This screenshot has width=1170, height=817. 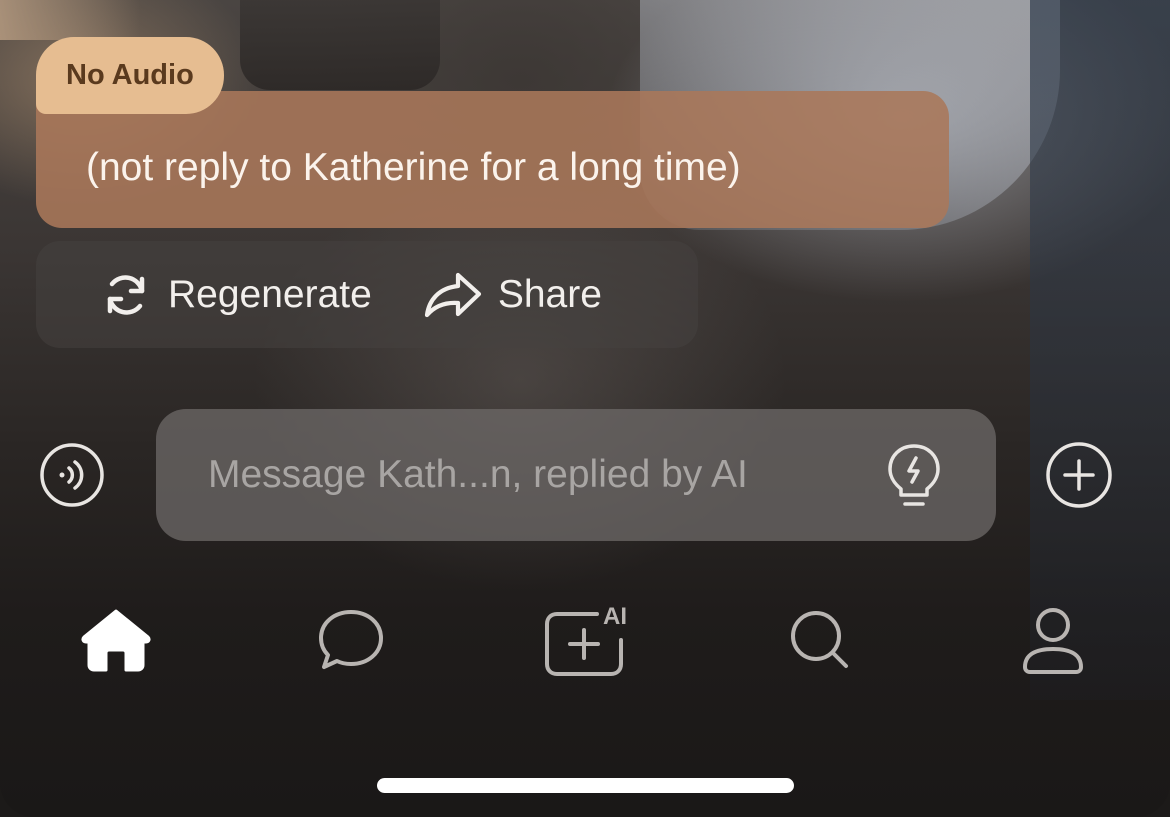 What do you see at coordinates (452, 294) in the screenshot?
I see `share-icon` at bounding box center [452, 294].